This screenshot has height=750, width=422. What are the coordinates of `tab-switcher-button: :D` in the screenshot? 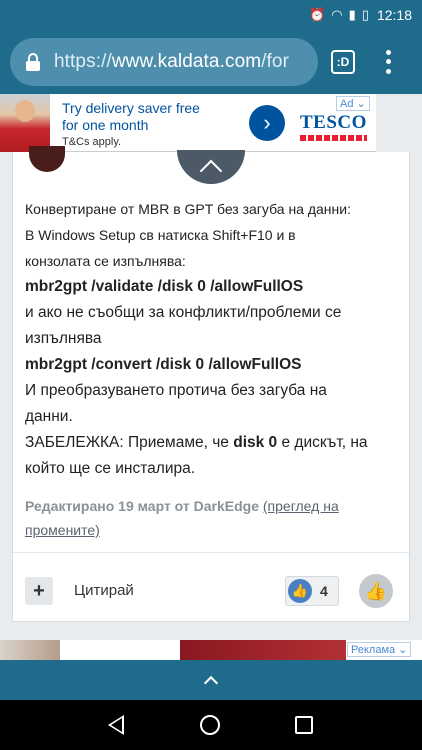 It's located at (343, 62).